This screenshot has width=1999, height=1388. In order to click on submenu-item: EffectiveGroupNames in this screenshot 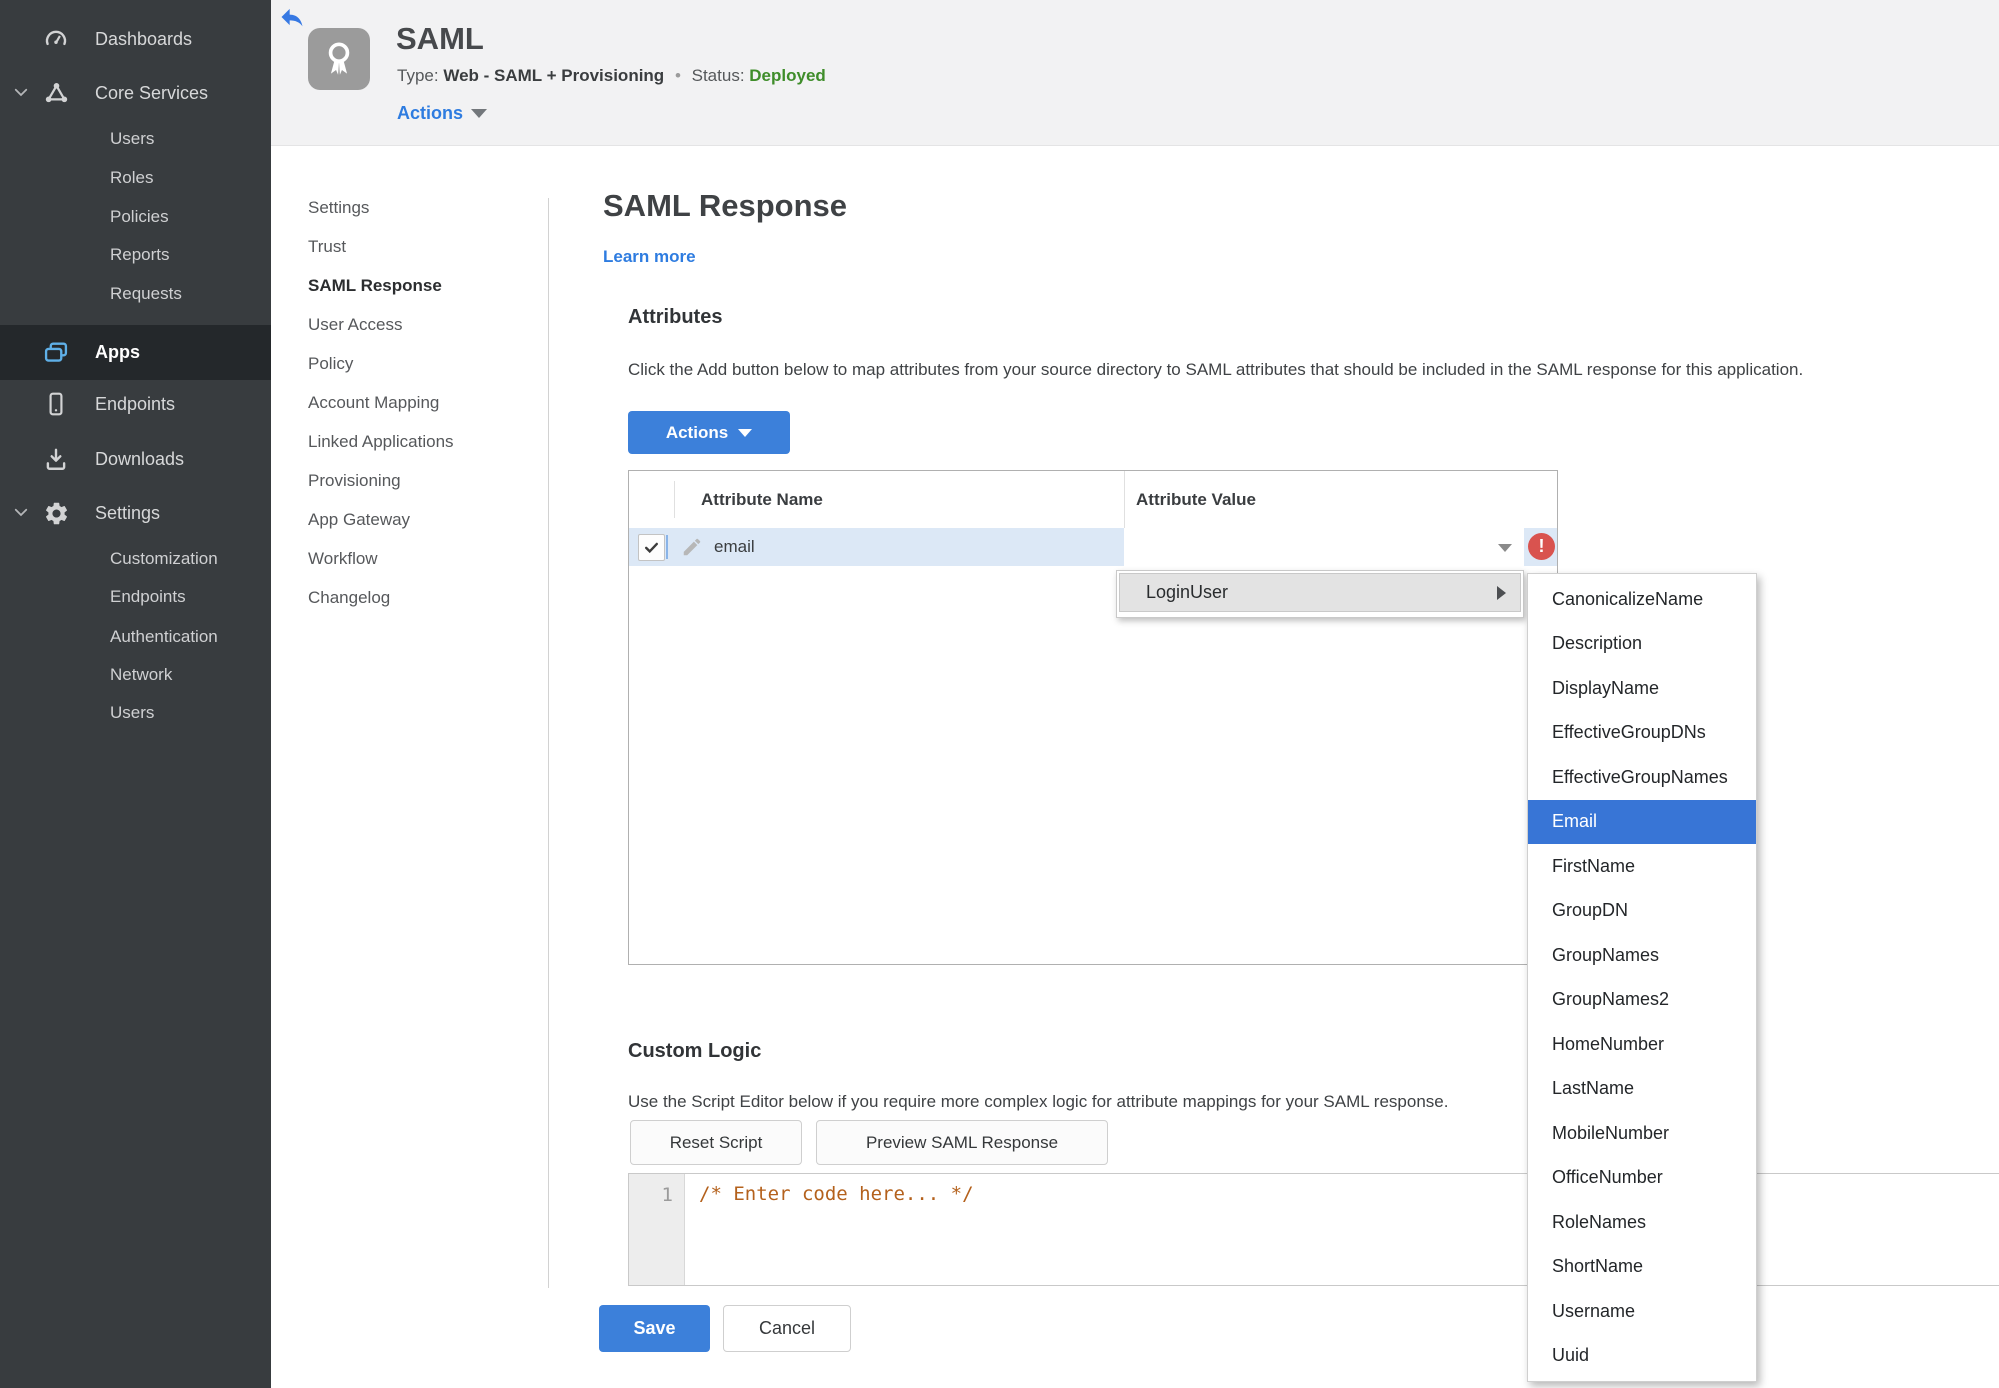, I will do `click(1642, 777)`.